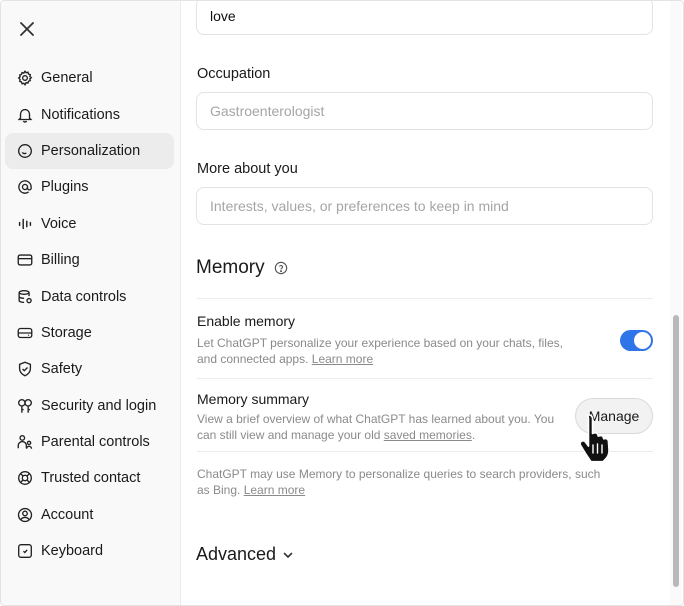  I want to click on sidebar-item-label: General, so click(67, 78).